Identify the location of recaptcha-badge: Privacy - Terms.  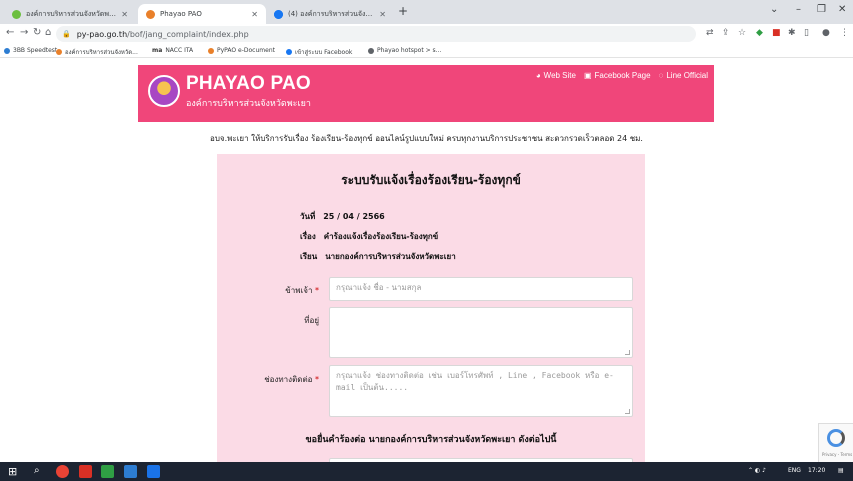
(835, 442).